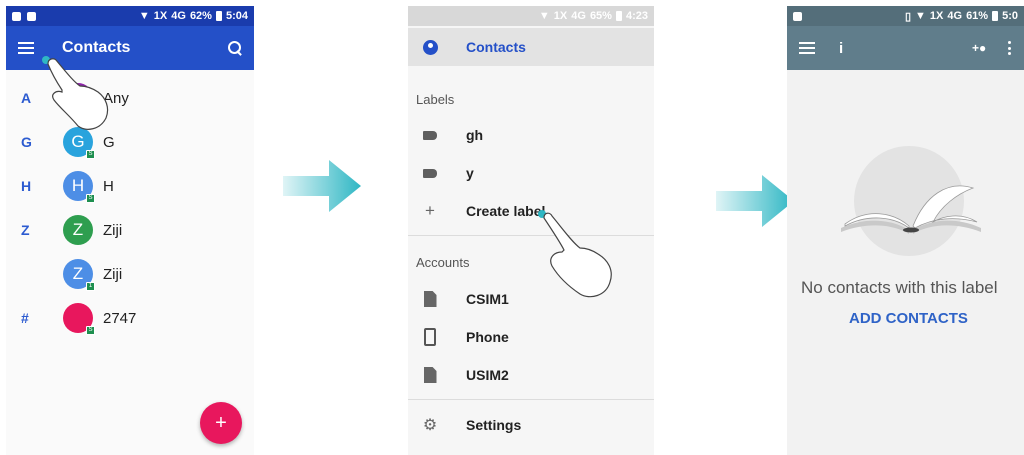  I want to click on vibrate-icon: ▯, so click(908, 16).